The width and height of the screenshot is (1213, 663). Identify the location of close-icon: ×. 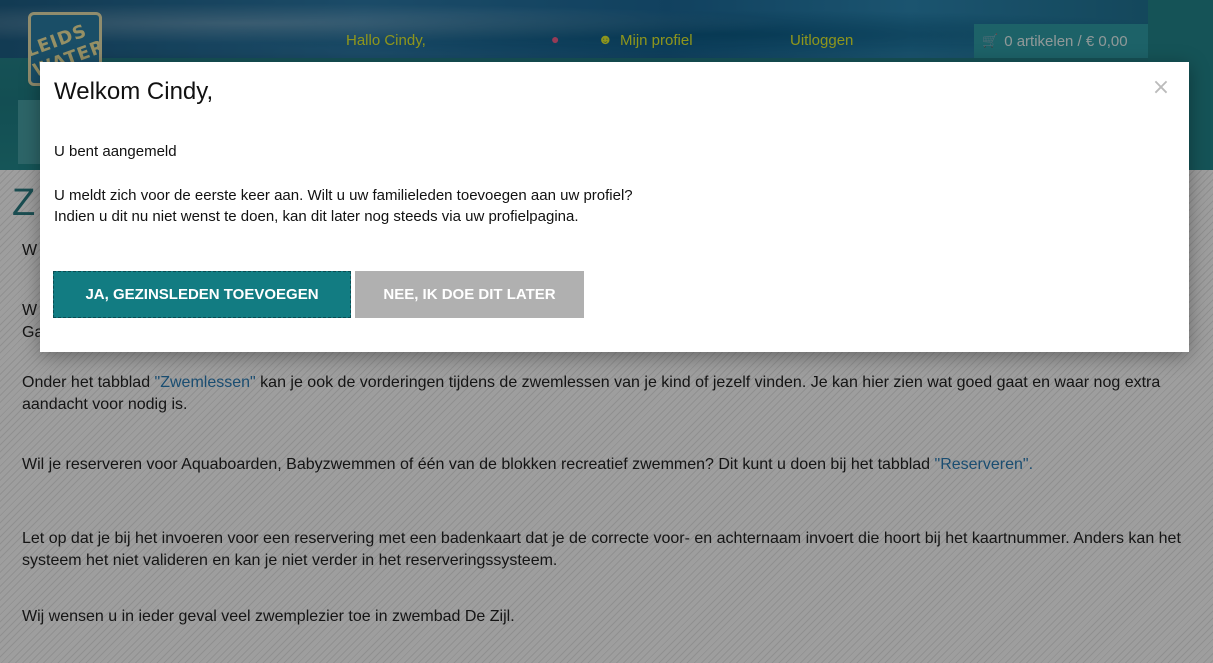
(1161, 88).